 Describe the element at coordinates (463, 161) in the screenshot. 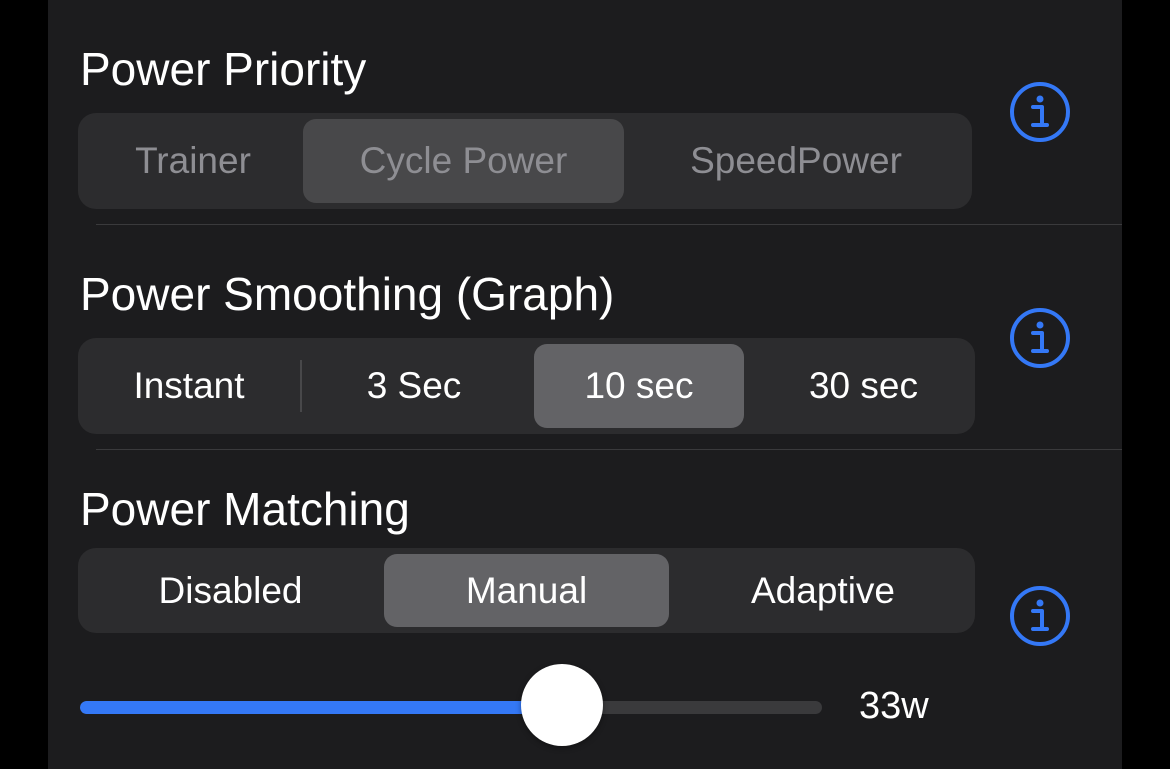

I see `power-priority-option-cycle-power: Cycle Power` at that location.